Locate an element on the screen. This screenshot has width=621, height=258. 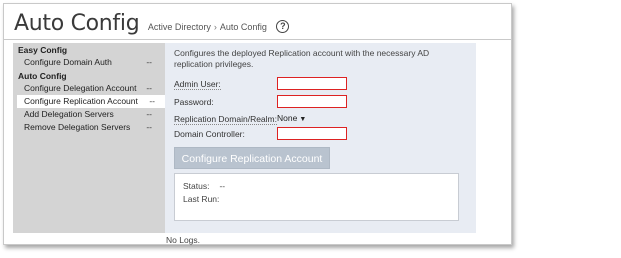
sidebar-item-configure-delegation-account: Configure Delegation Account -- is located at coordinates (89, 88).